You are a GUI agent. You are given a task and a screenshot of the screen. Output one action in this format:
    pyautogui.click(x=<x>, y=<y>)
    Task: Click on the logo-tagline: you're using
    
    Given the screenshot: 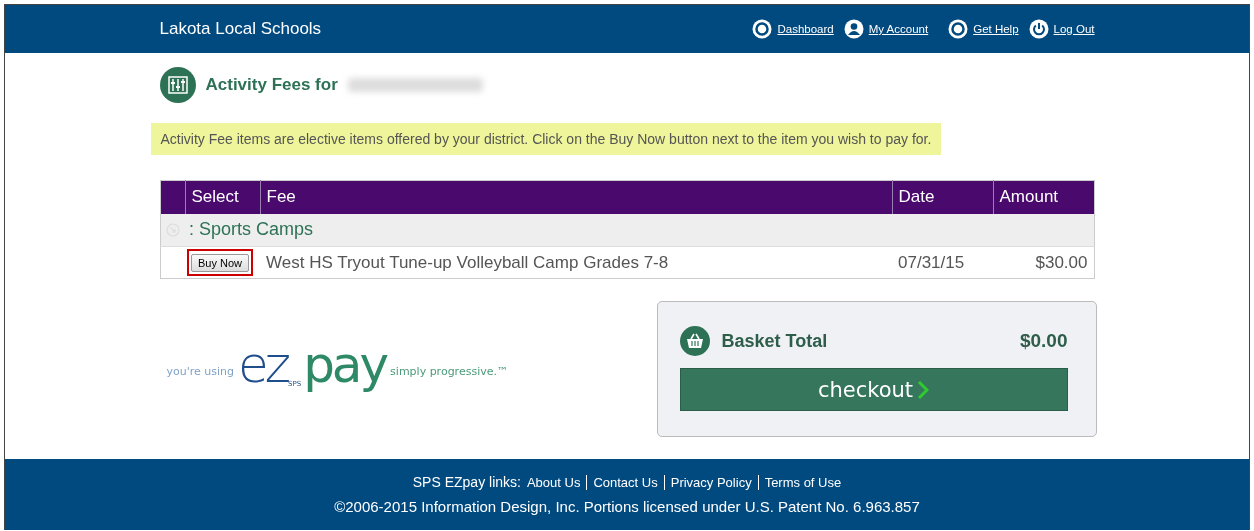 What is the action you would take?
    pyautogui.click(x=200, y=371)
    